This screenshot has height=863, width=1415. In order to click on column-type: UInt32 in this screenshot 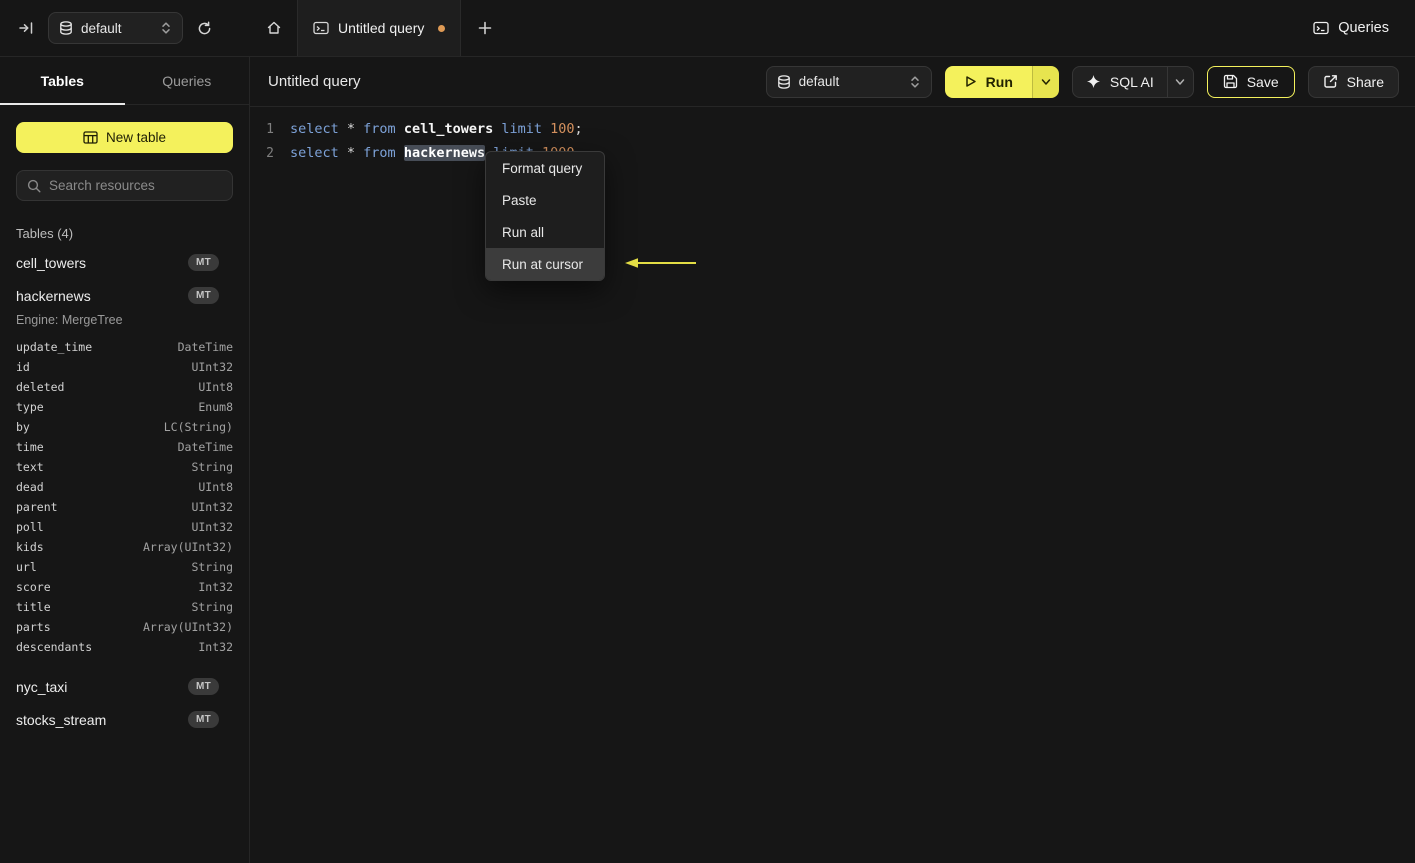, I will do `click(212, 527)`.